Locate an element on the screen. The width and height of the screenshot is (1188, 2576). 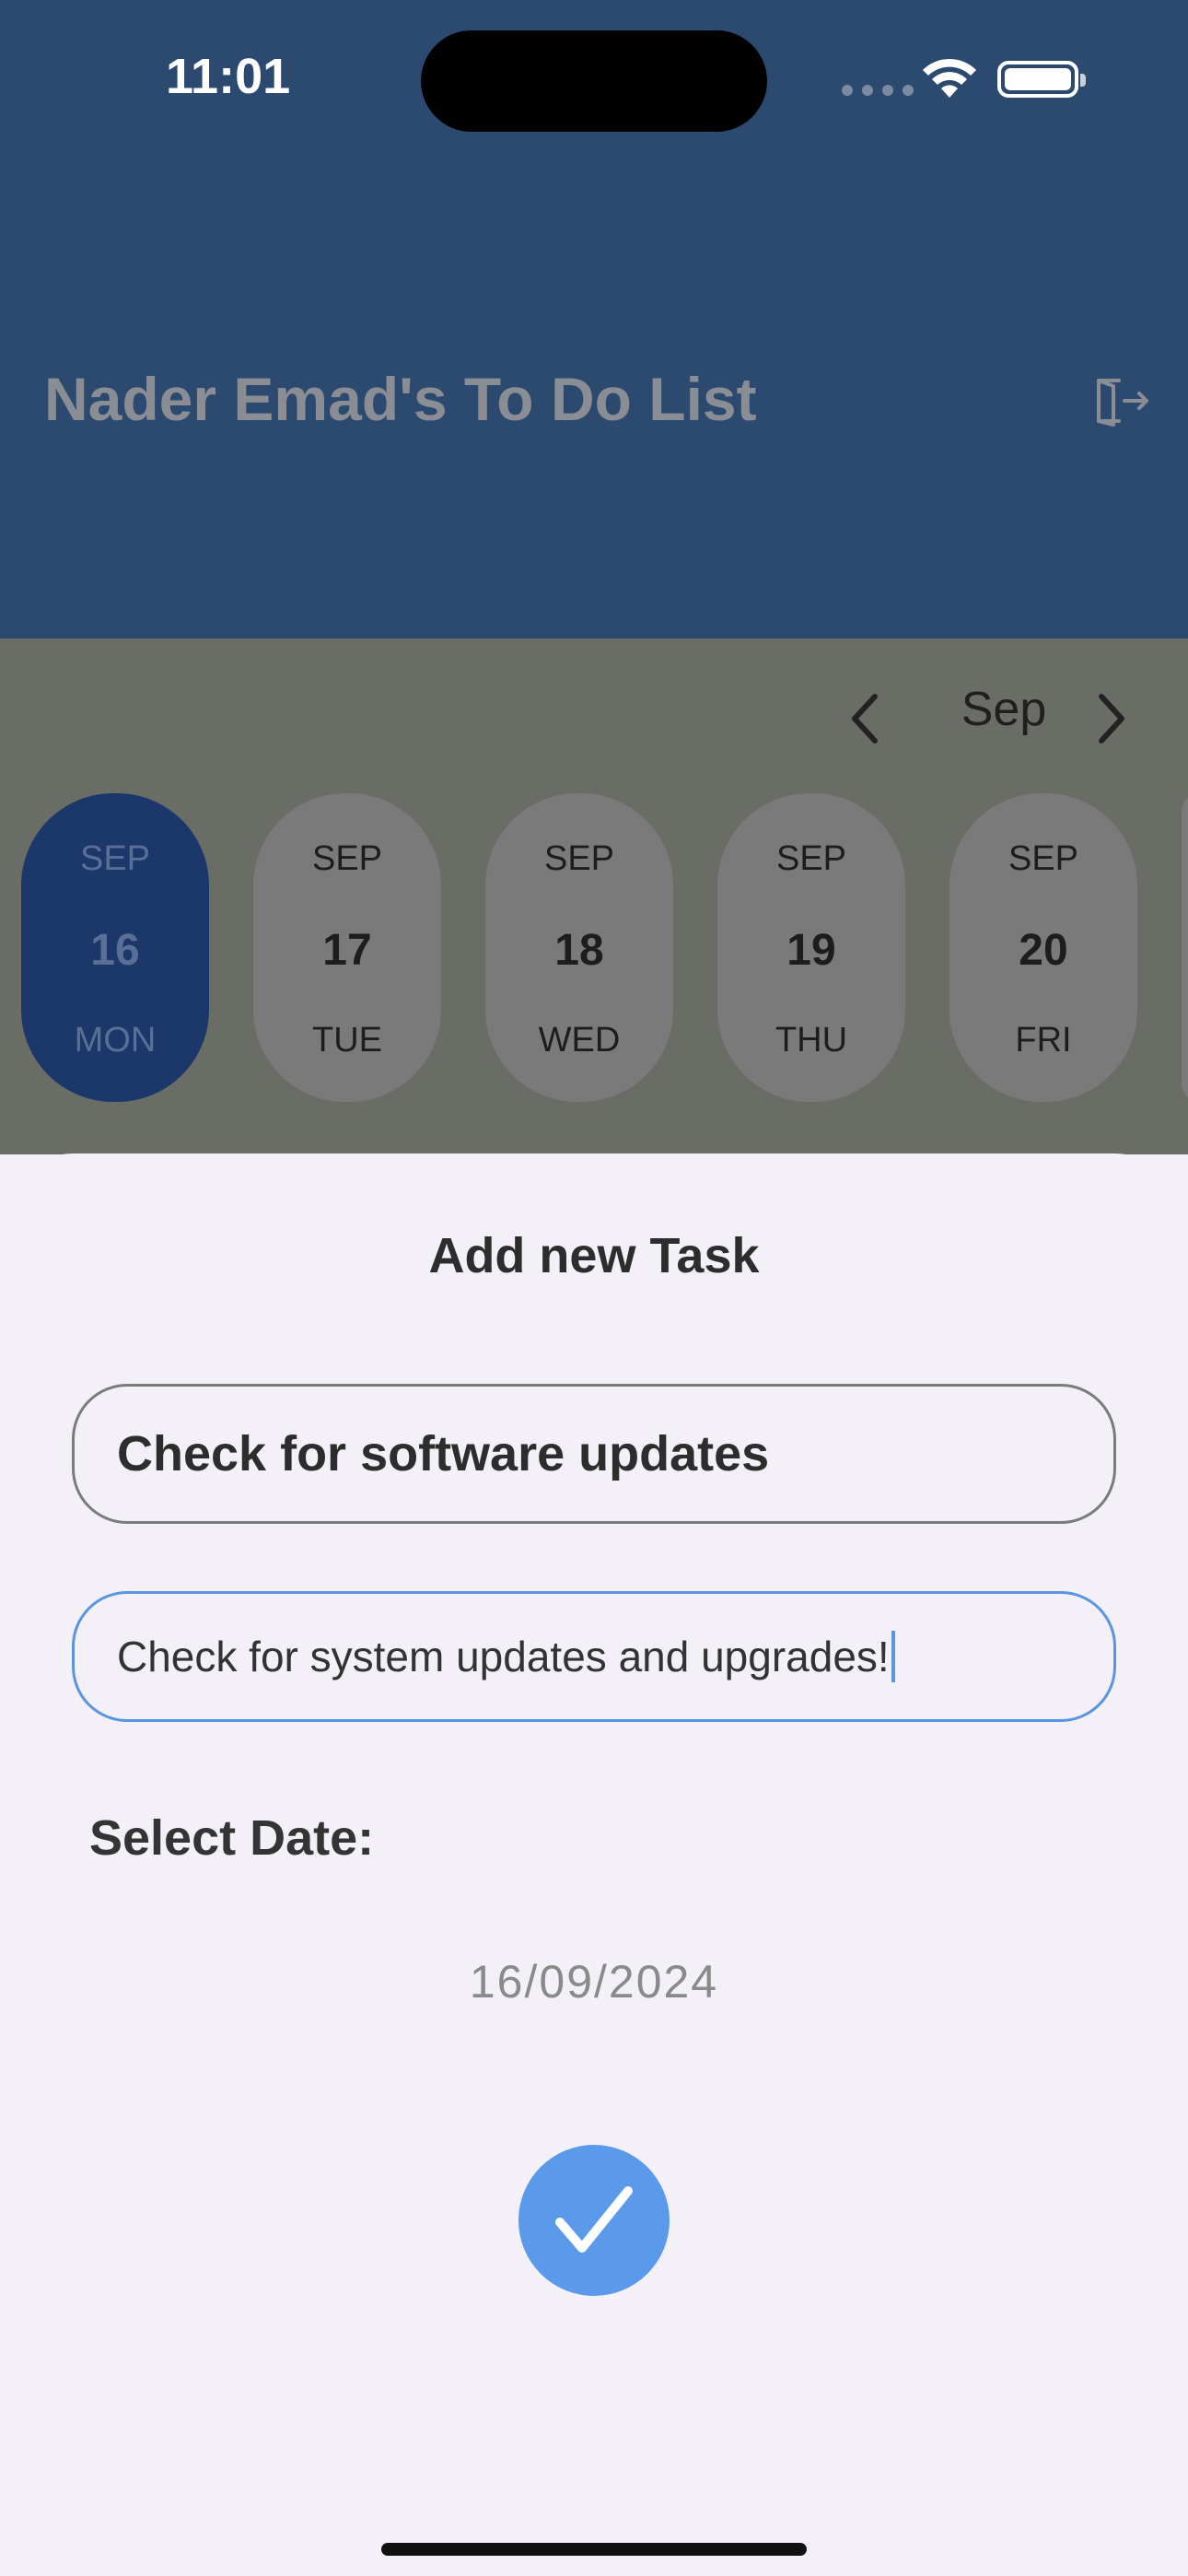
wifi-icon is located at coordinates (949, 78).